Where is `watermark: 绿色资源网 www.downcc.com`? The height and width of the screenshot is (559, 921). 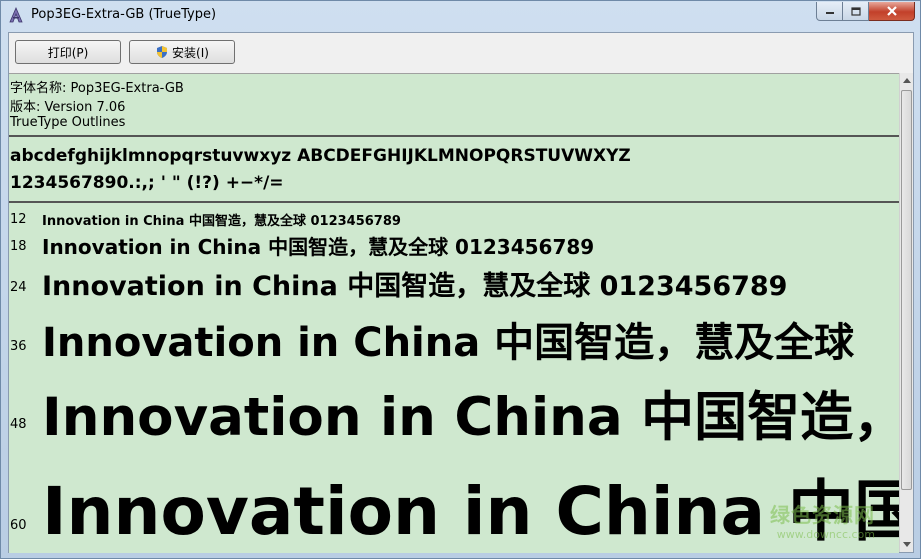
watermark: 绿色资源网 www.downcc.com is located at coordinates (822, 520).